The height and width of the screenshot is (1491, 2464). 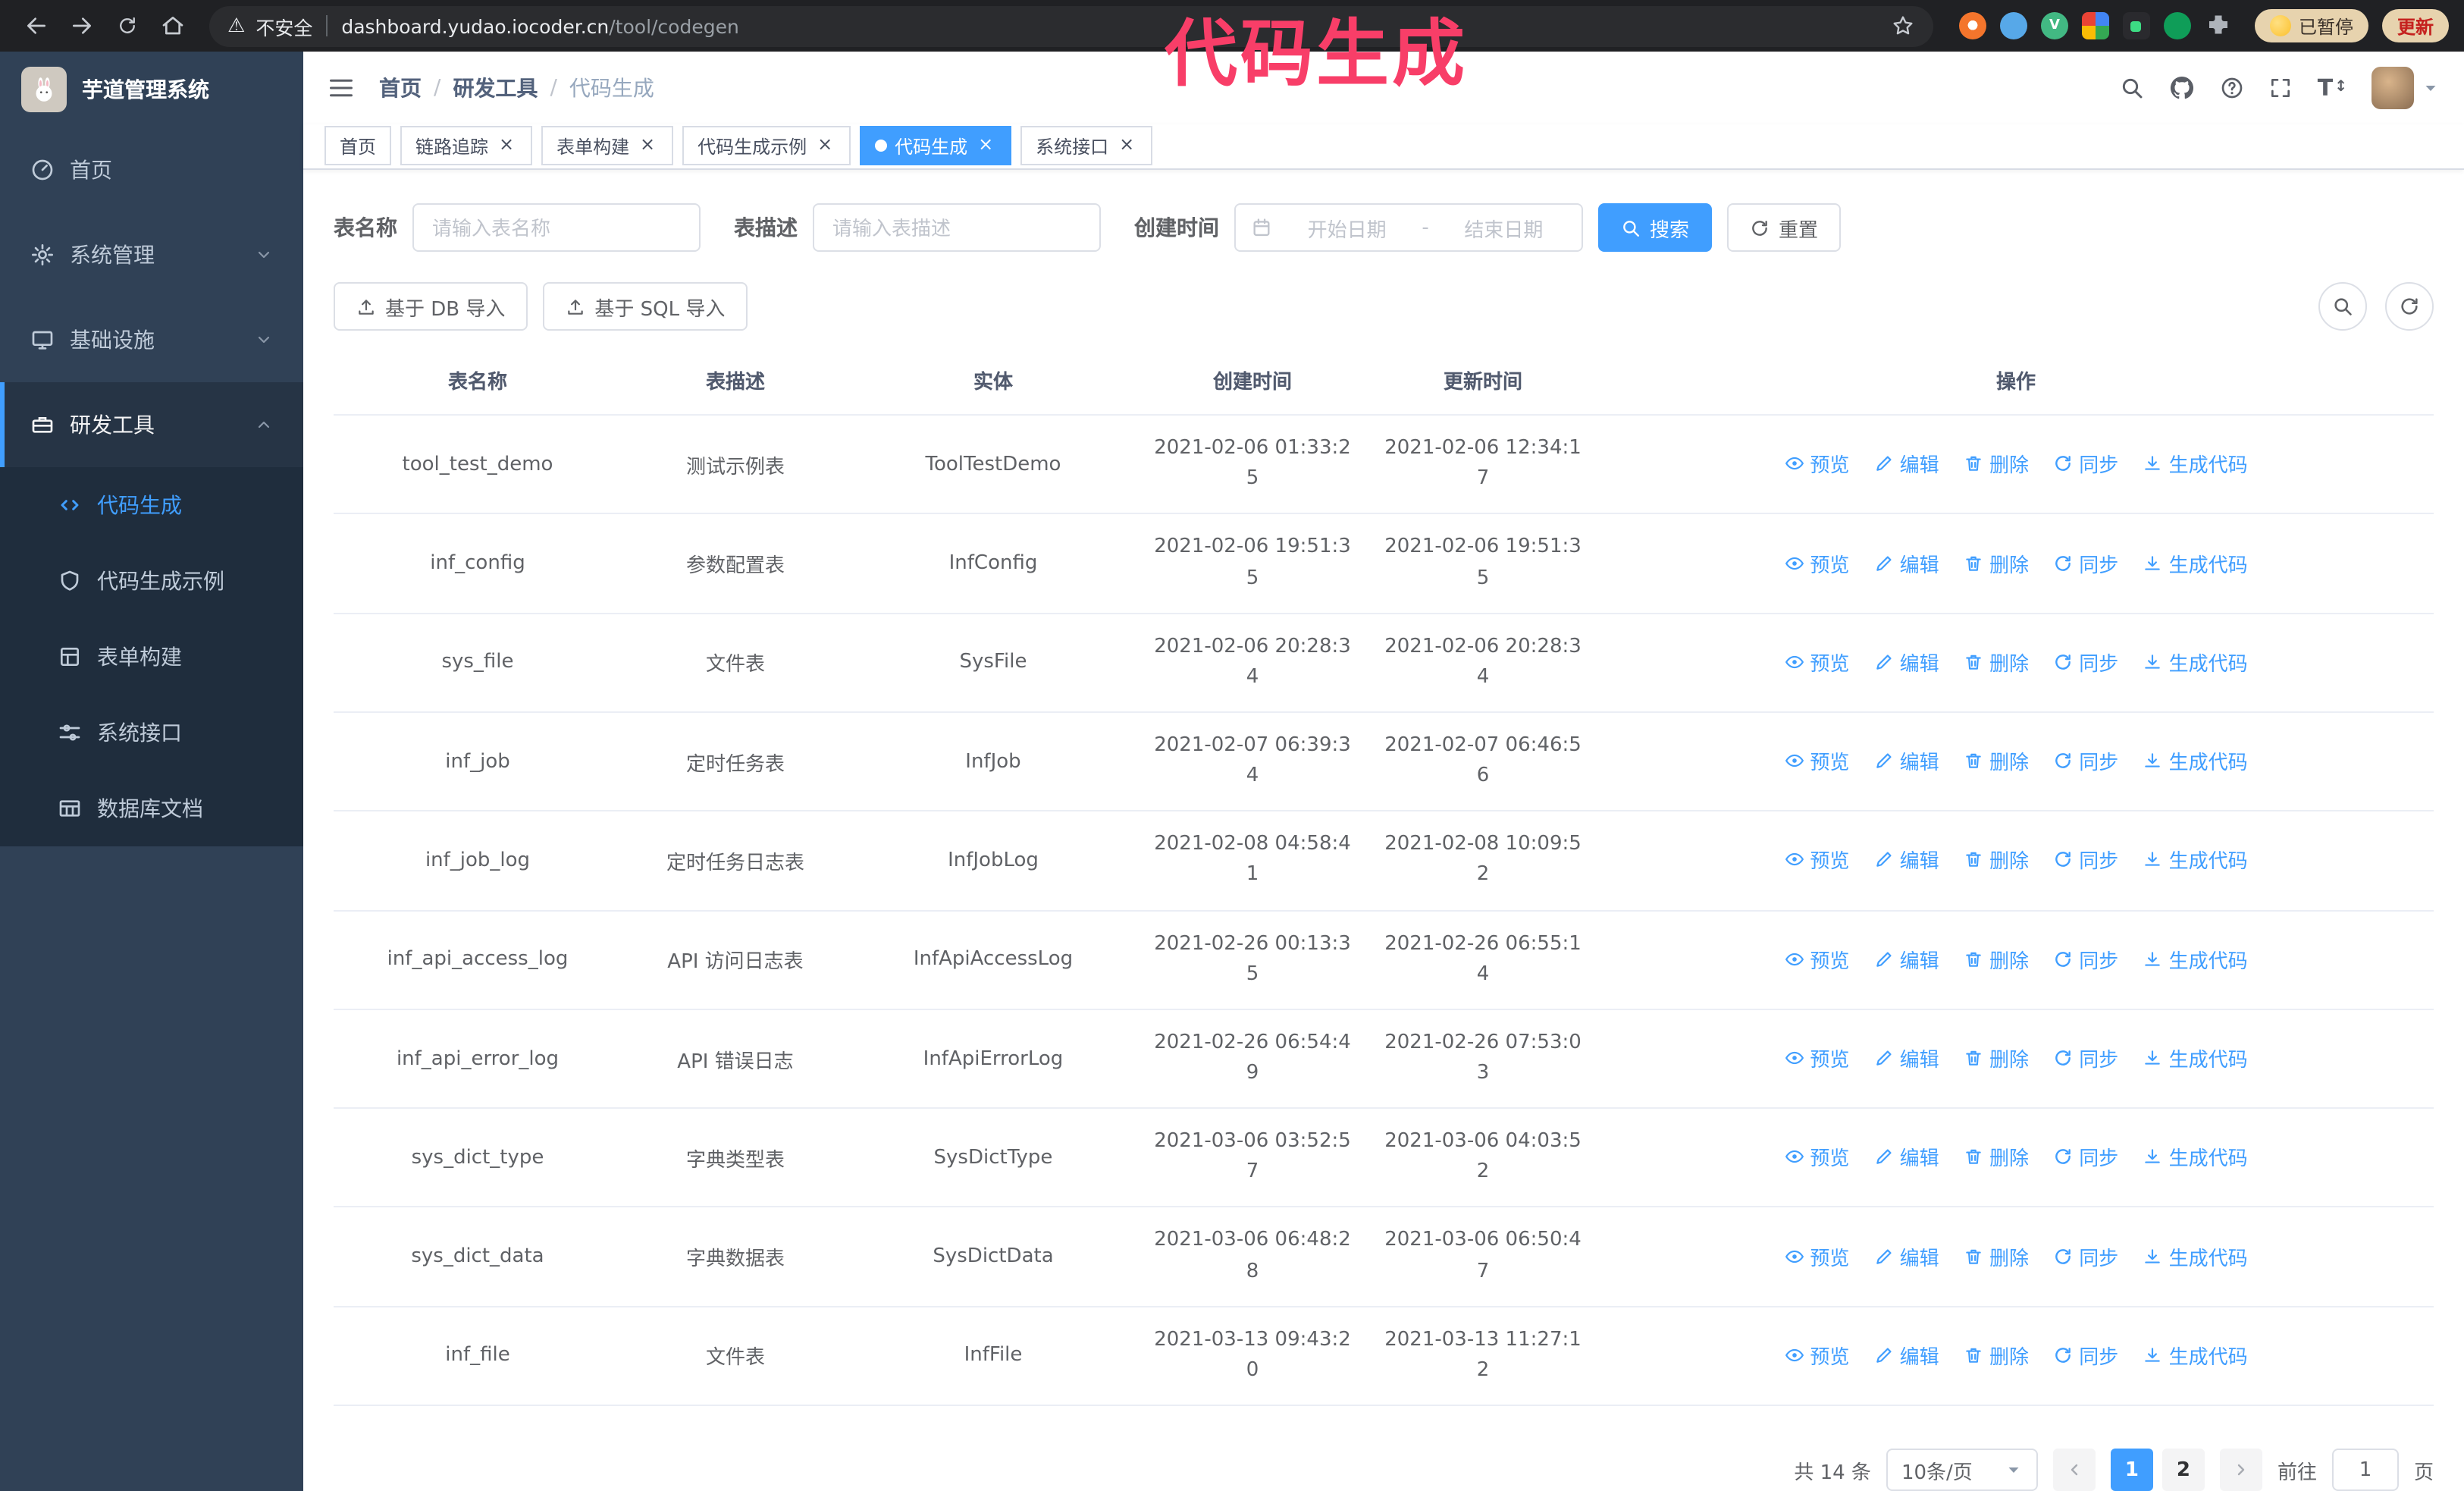 What do you see at coordinates (2218, 25) in the screenshot?
I see `extensions-puzzle-icon` at bounding box center [2218, 25].